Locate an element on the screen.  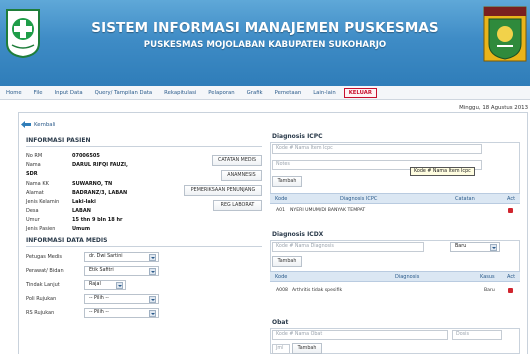
icdx-add-button: Tambah is located at coordinates (287, 261).